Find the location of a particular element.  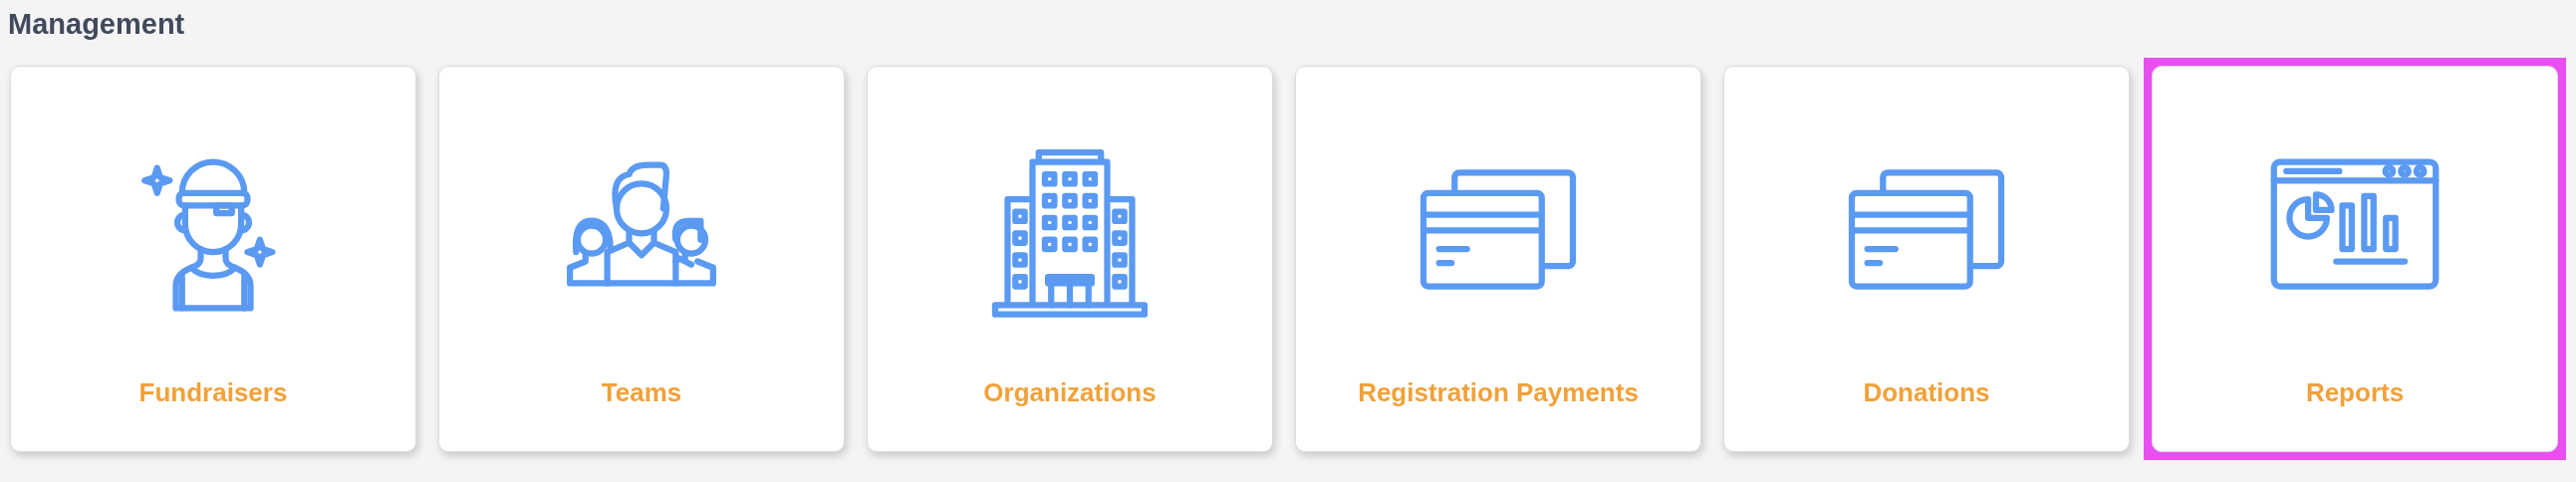

menu-card: Organizations is located at coordinates (1070, 259).